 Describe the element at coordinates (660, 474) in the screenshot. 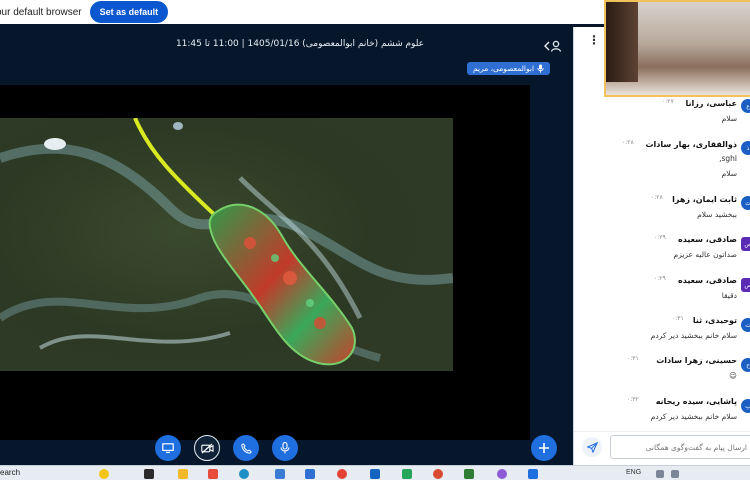

I see `network-icon` at that location.